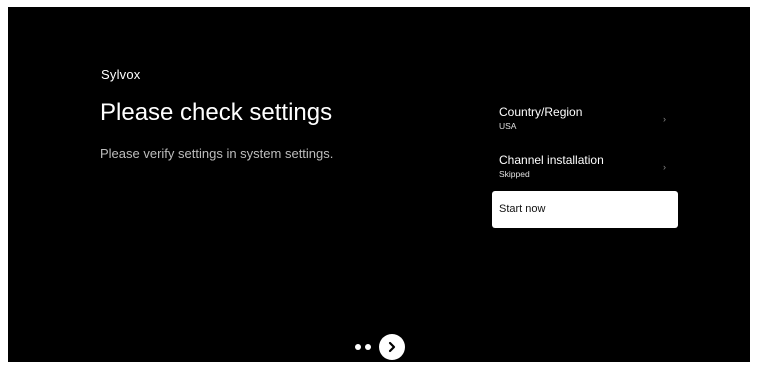 Image resolution: width=758 pixels, height=369 pixels. I want to click on setting-value: Skipped, so click(514, 174).